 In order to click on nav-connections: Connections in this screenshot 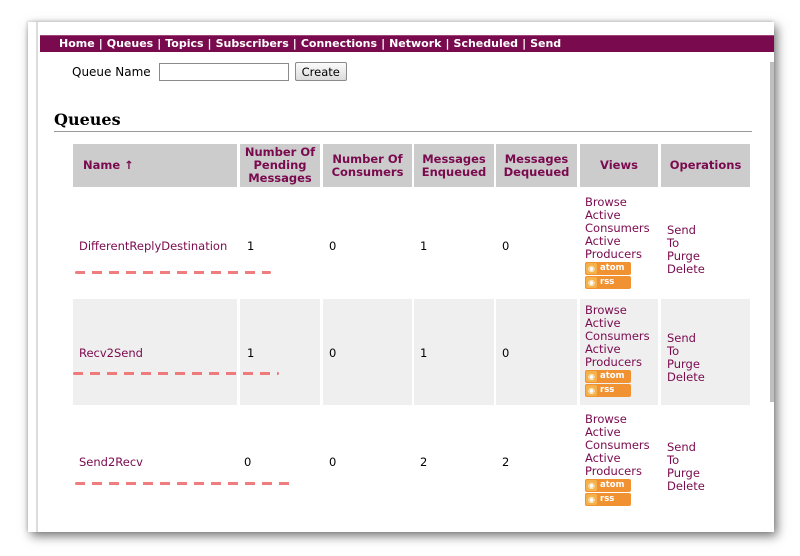, I will do `click(339, 43)`.